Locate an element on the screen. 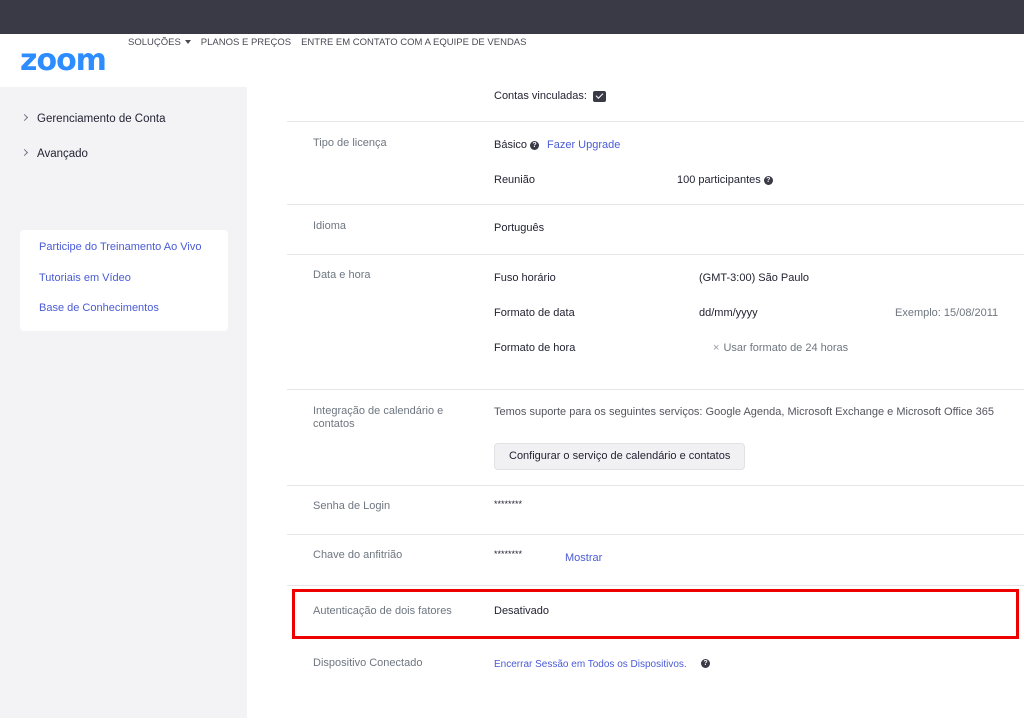  meeting-value: 100 participantes? is located at coordinates (725, 180).